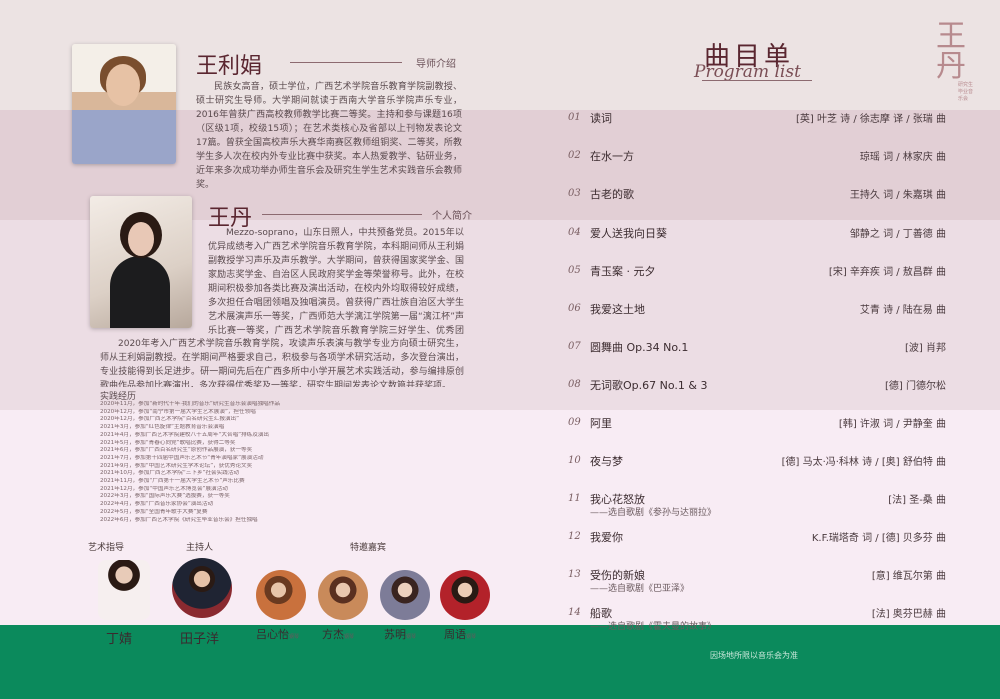  Describe the element at coordinates (574, 574) in the screenshot. I see `program-item-number: 13` at that location.